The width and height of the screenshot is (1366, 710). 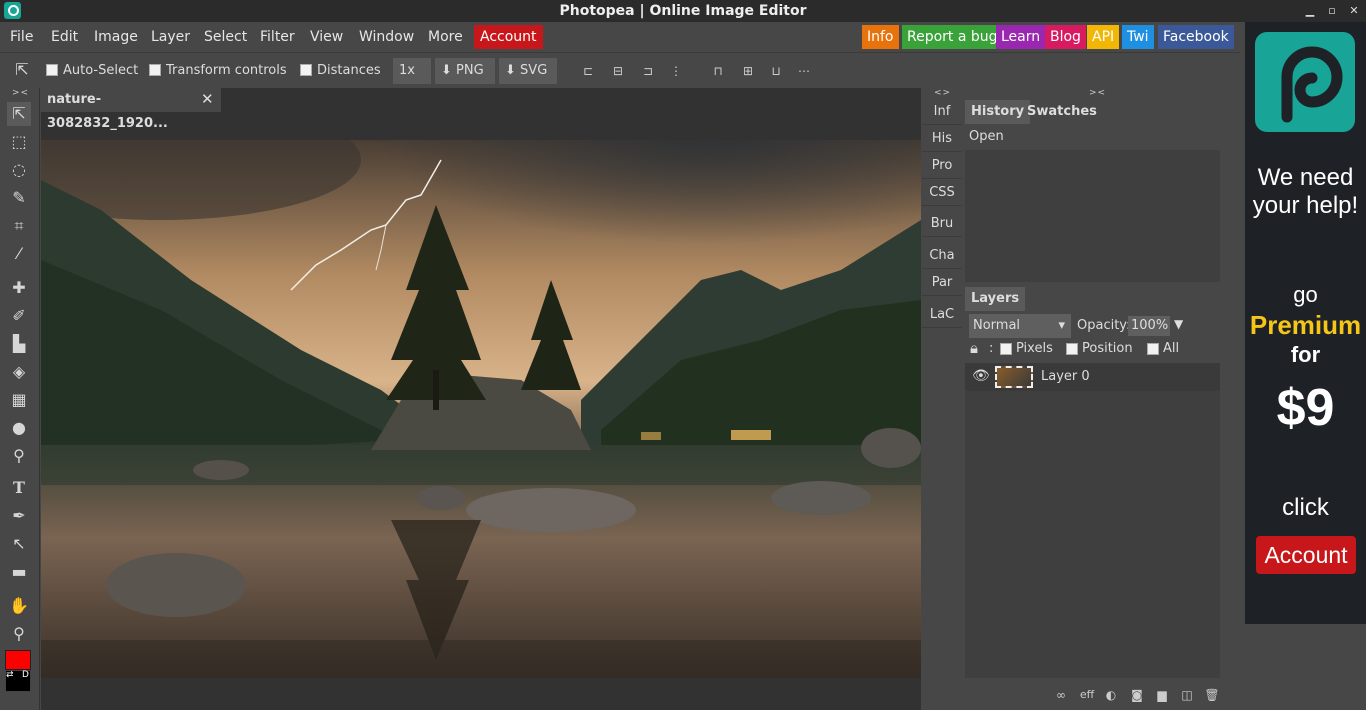 What do you see at coordinates (1310, 11) in the screenshot?
I see `minimize-icon: ▁` at bounding box center [1310, 11].